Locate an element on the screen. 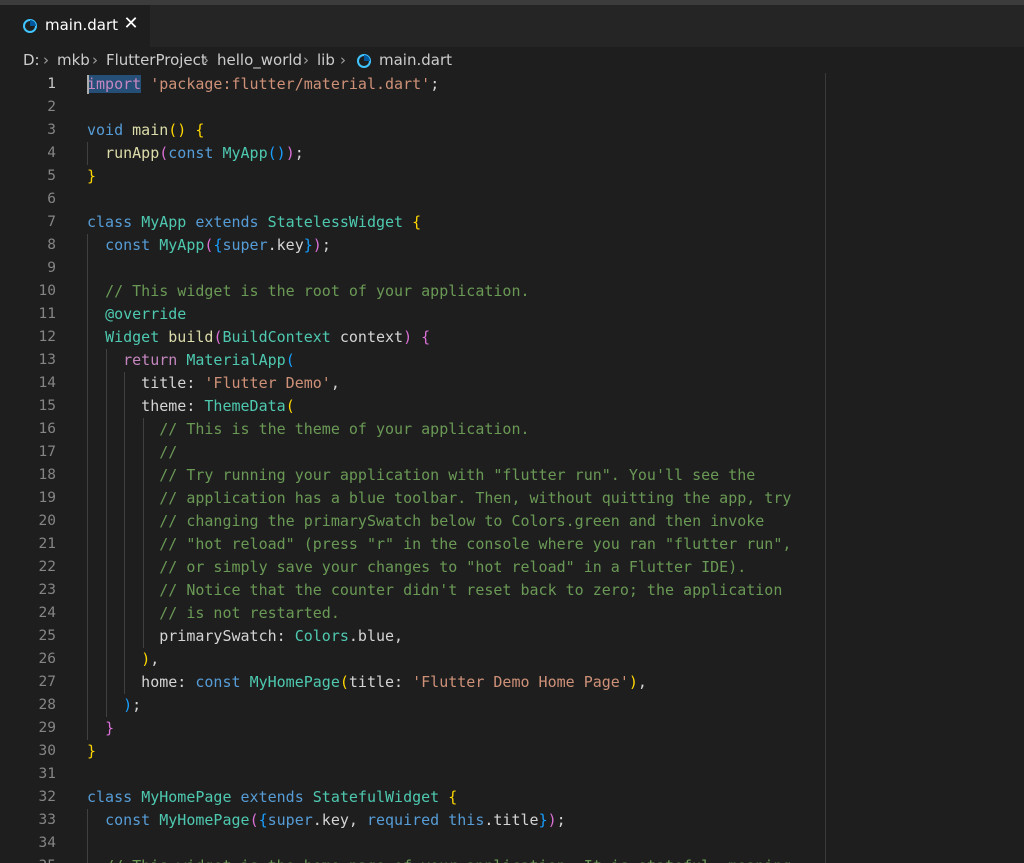 This screenshot has height=863, width=1024. line-number: 3 is located at coordinates (51, 130).